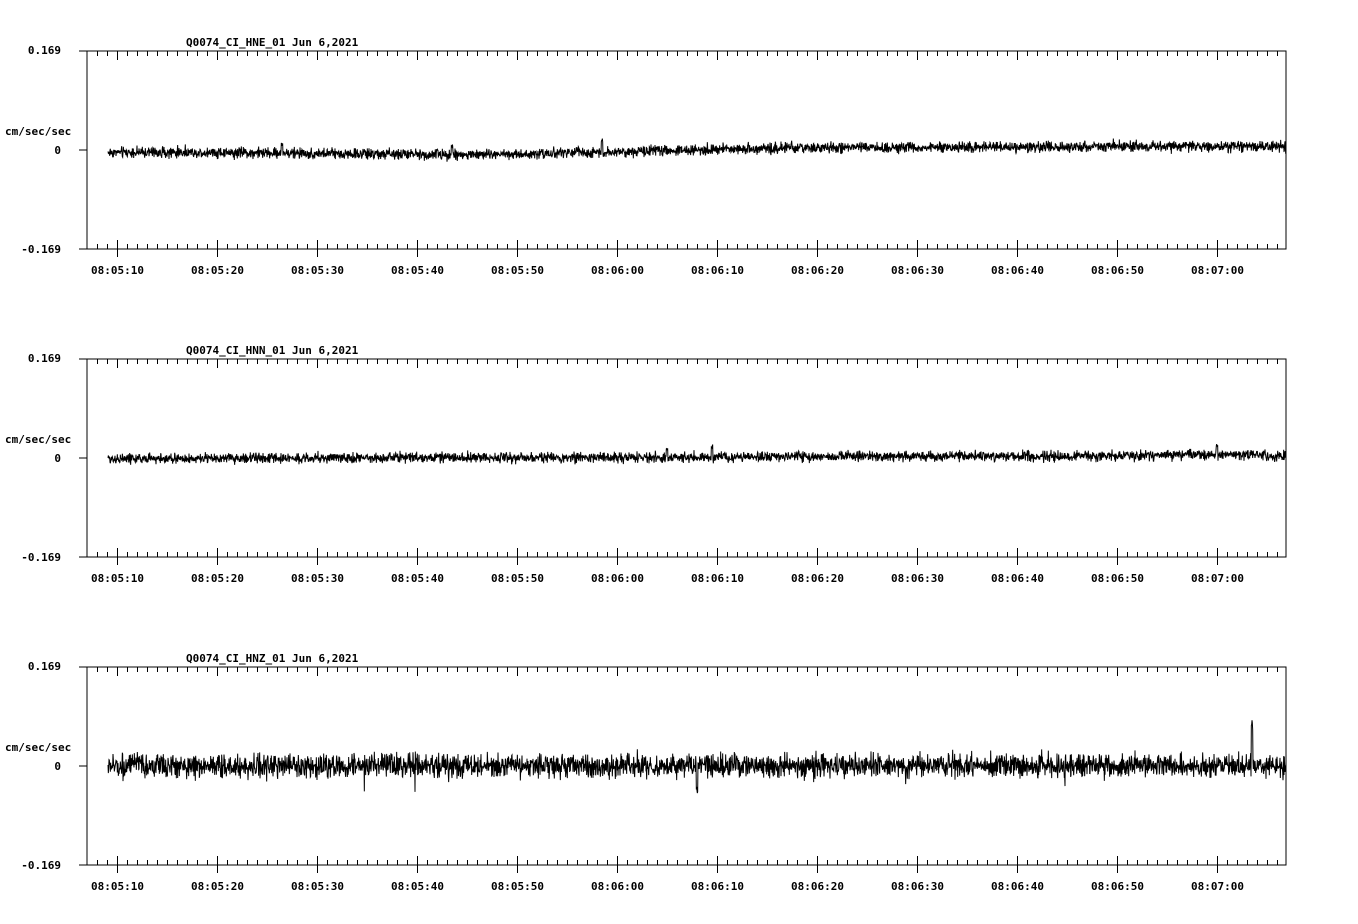 This screenshot has height=924, width=1358. What do you see at coordinates (272, 658) in the screenshot?
I see `panel-title: Q0074_CI_HNZ_01 Jun 6,2021` at bounding box center [272, 658].